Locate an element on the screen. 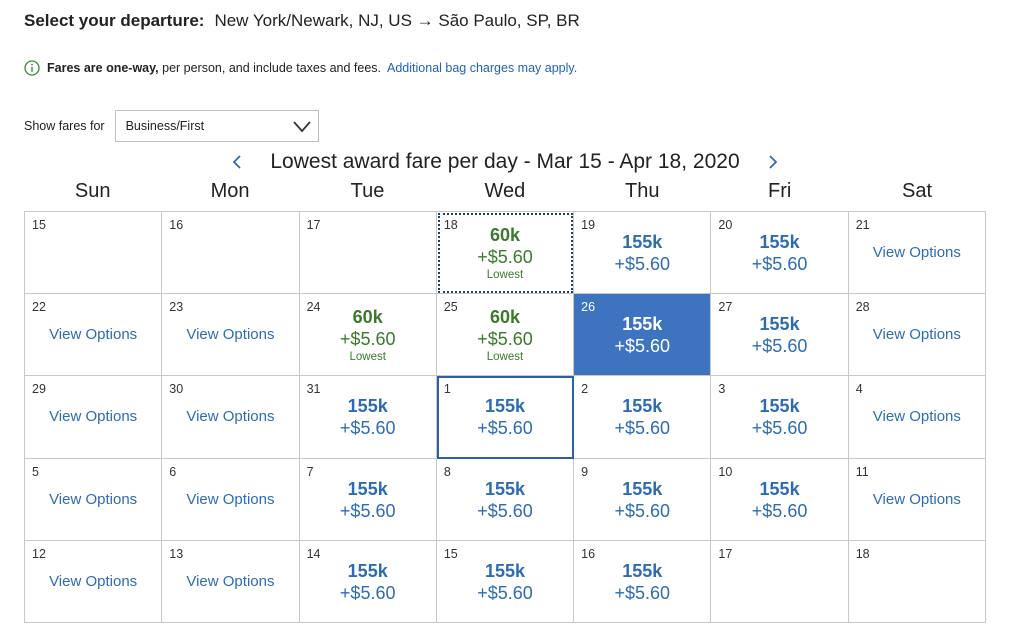  day-number: 4 is located at coordinates (859, 389).